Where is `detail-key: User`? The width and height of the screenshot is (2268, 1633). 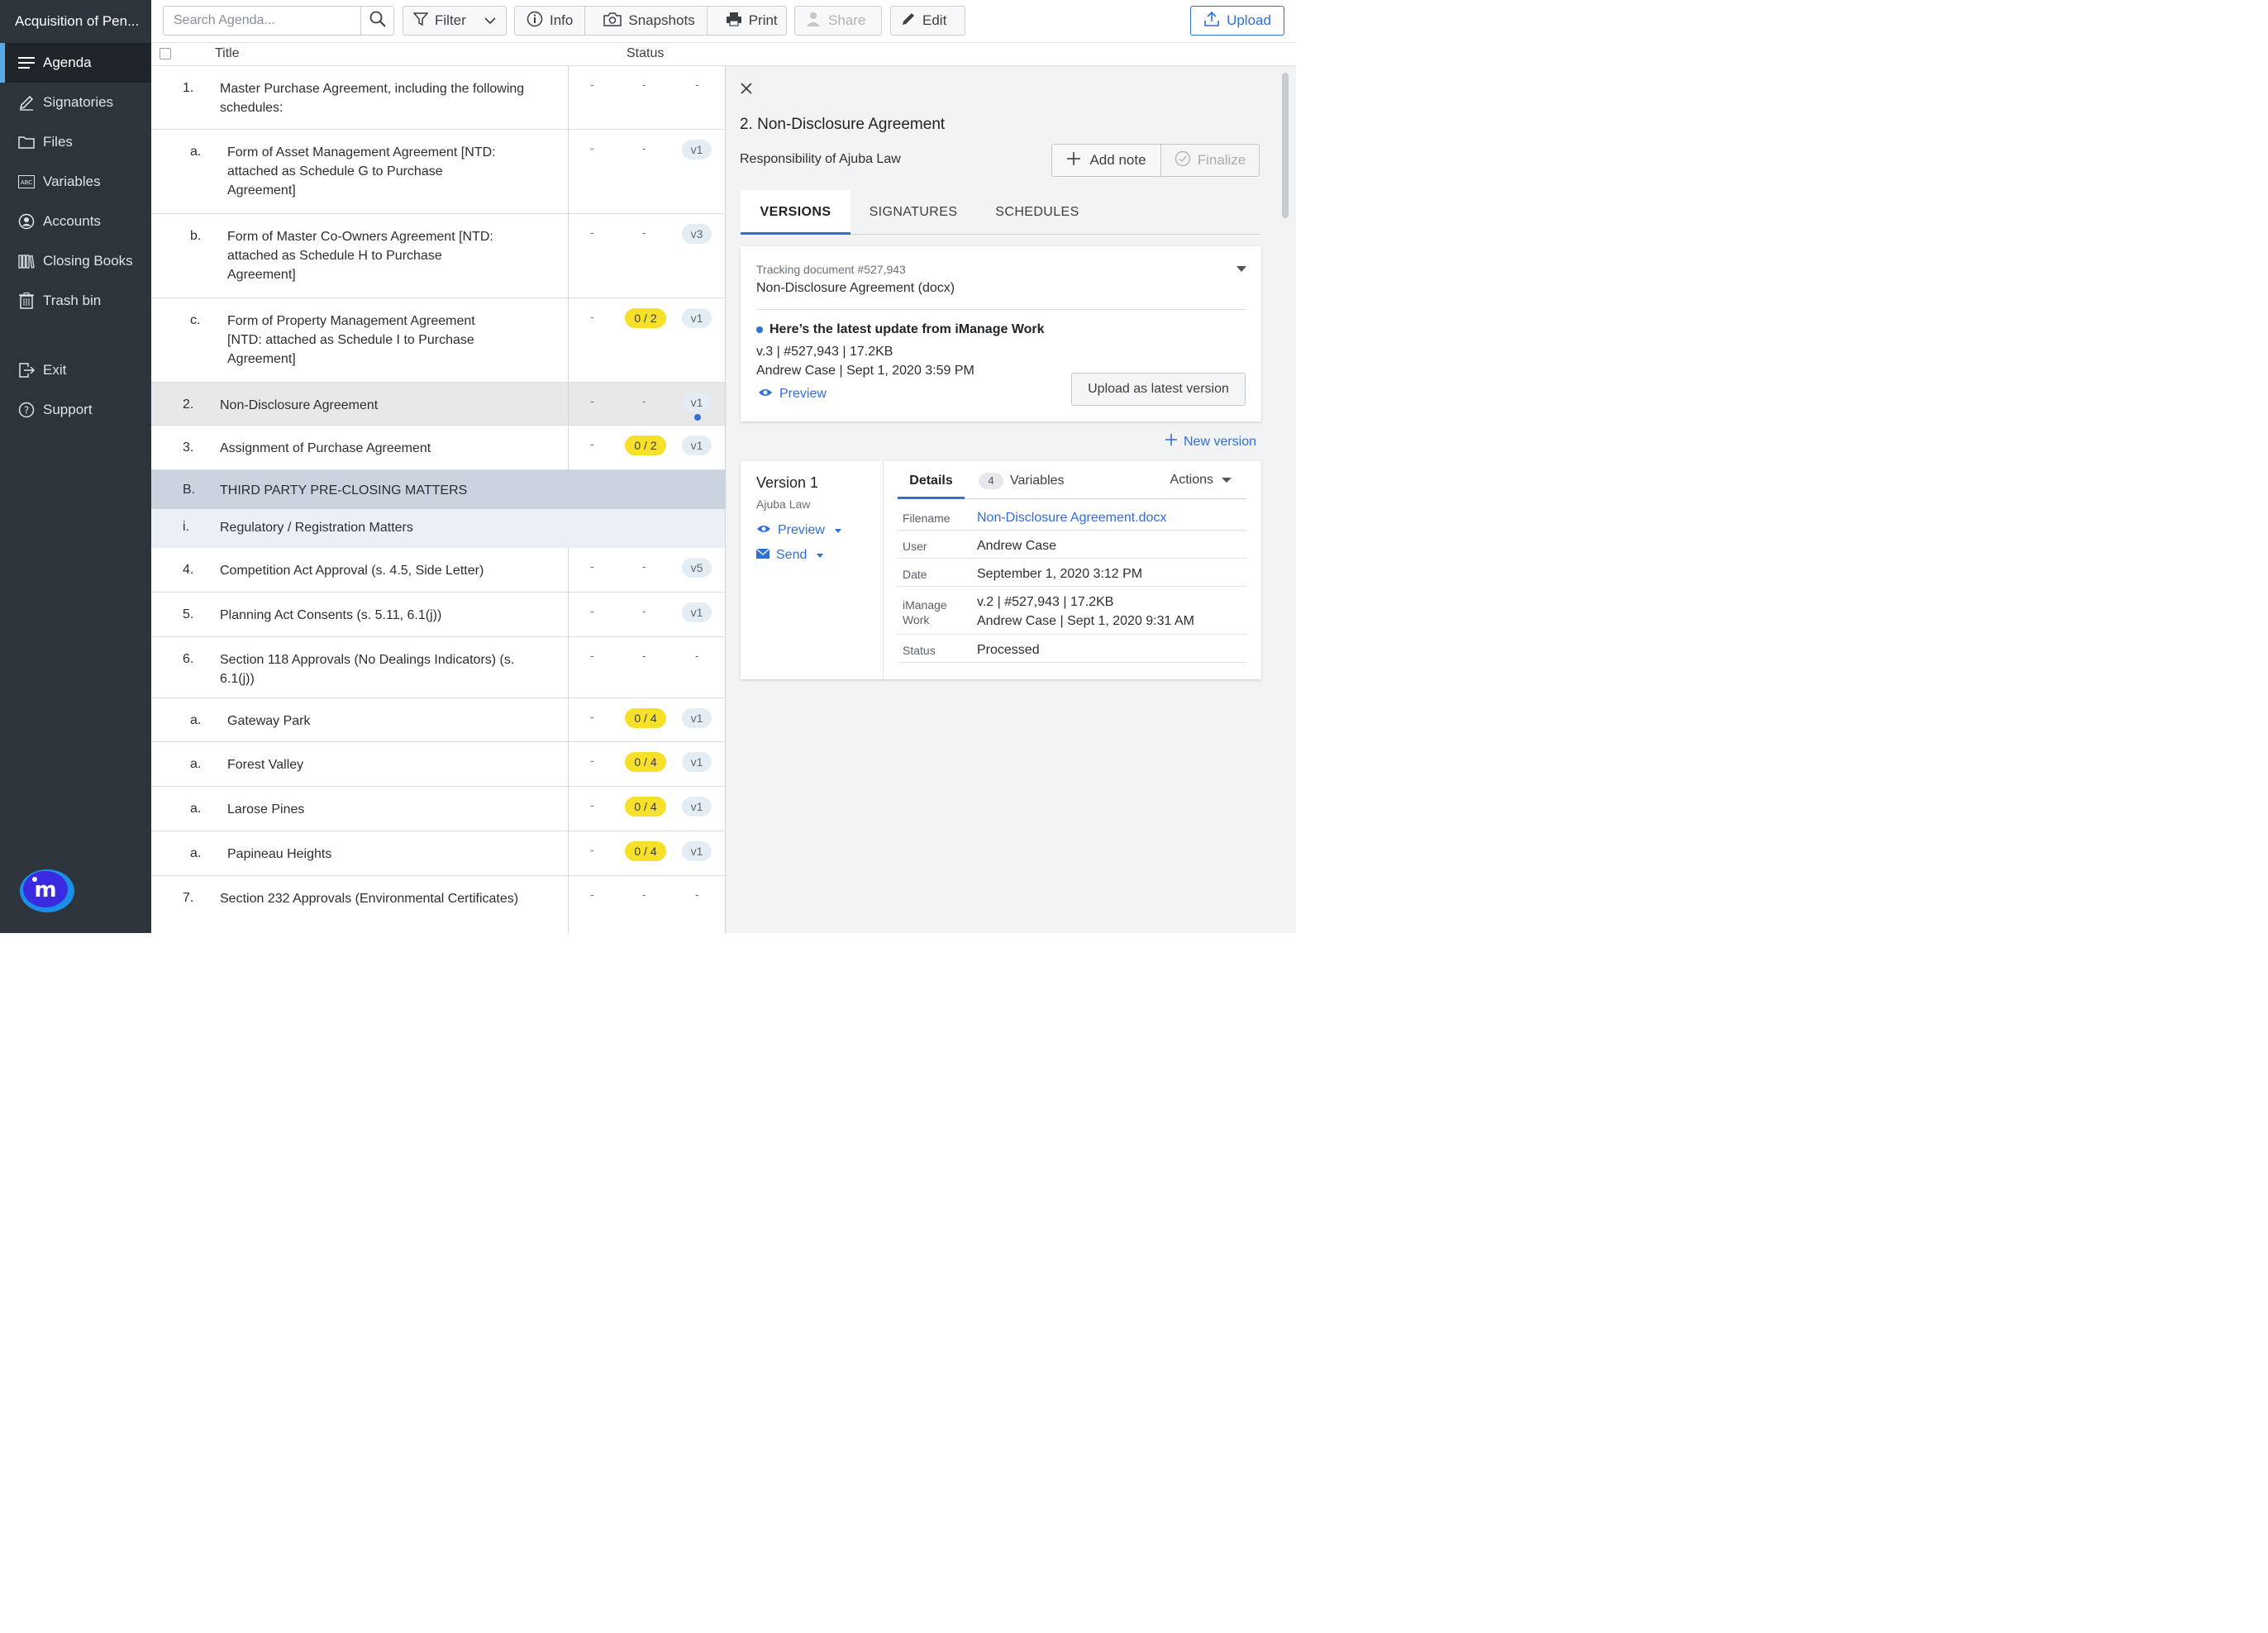
detail-key: User is located at coordinates (915, 546).